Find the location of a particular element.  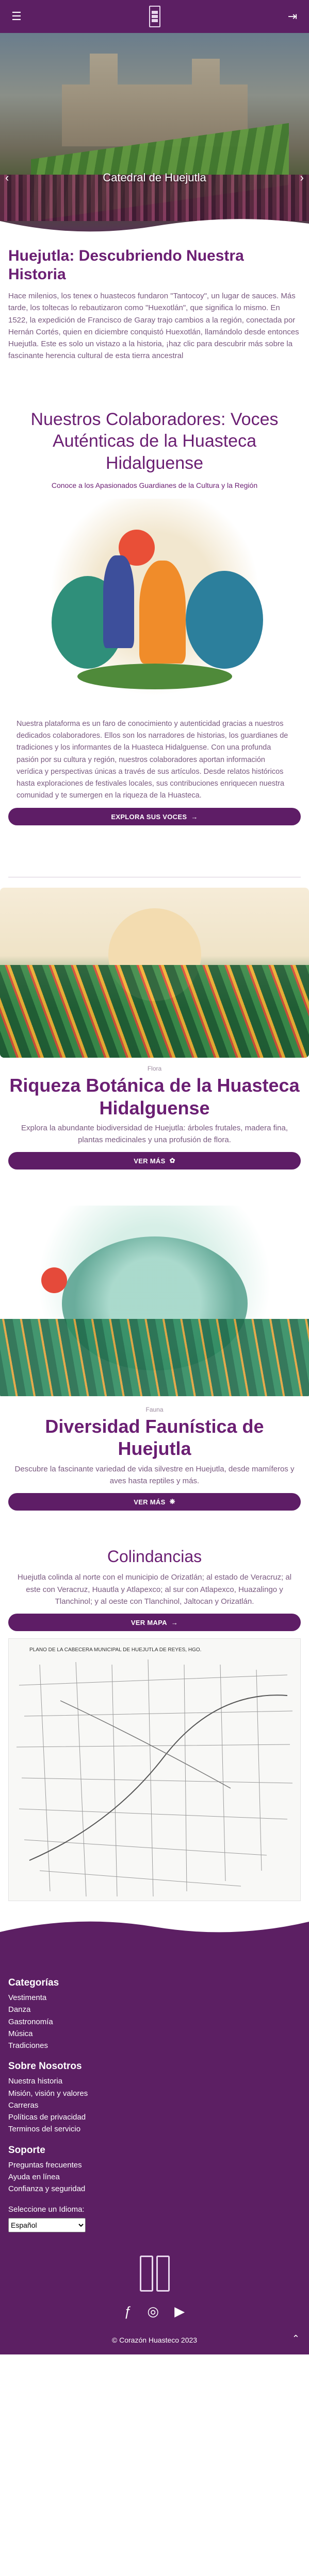

flora-illustration is located at coordinates (155, 973).